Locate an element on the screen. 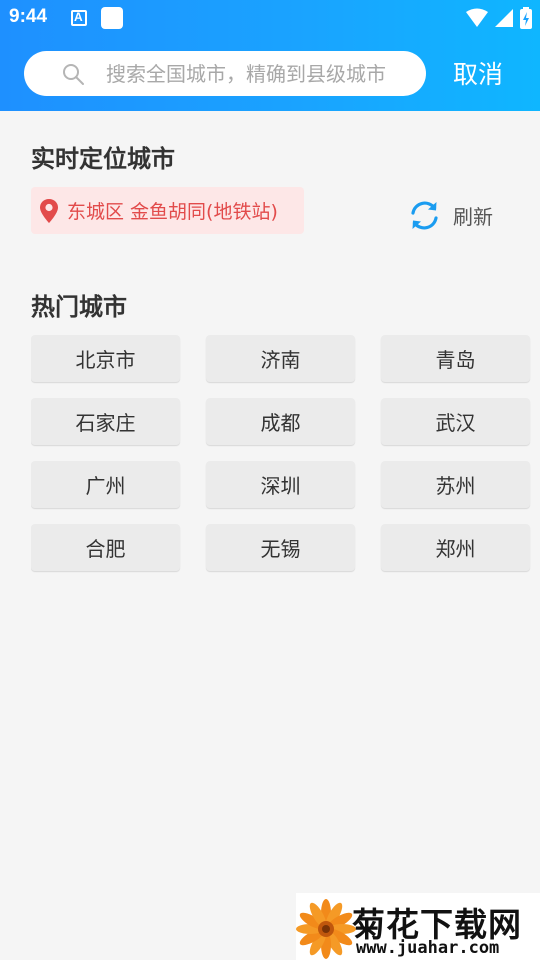  app-square-icon is located at coordinates (112, 18).